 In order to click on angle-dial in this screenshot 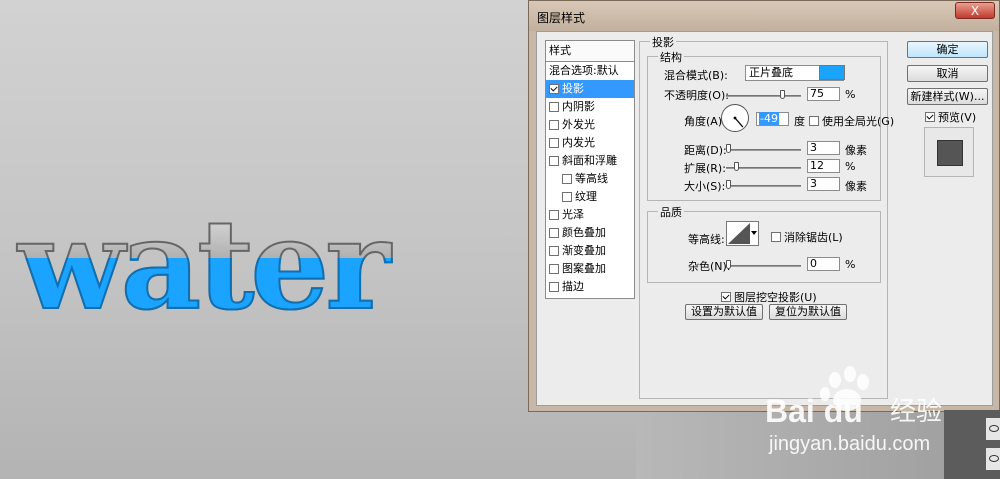, I will do `click(735, 118)`.